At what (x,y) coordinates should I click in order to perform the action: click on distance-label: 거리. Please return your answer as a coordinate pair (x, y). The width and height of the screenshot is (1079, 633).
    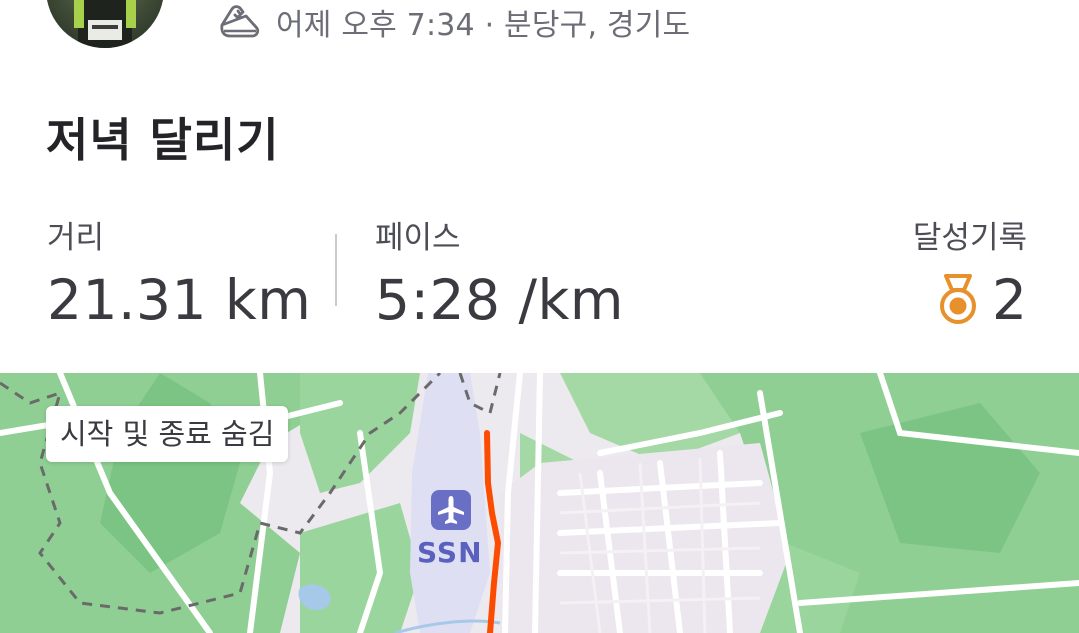
    Looking at the image, I should click on (76, 238).